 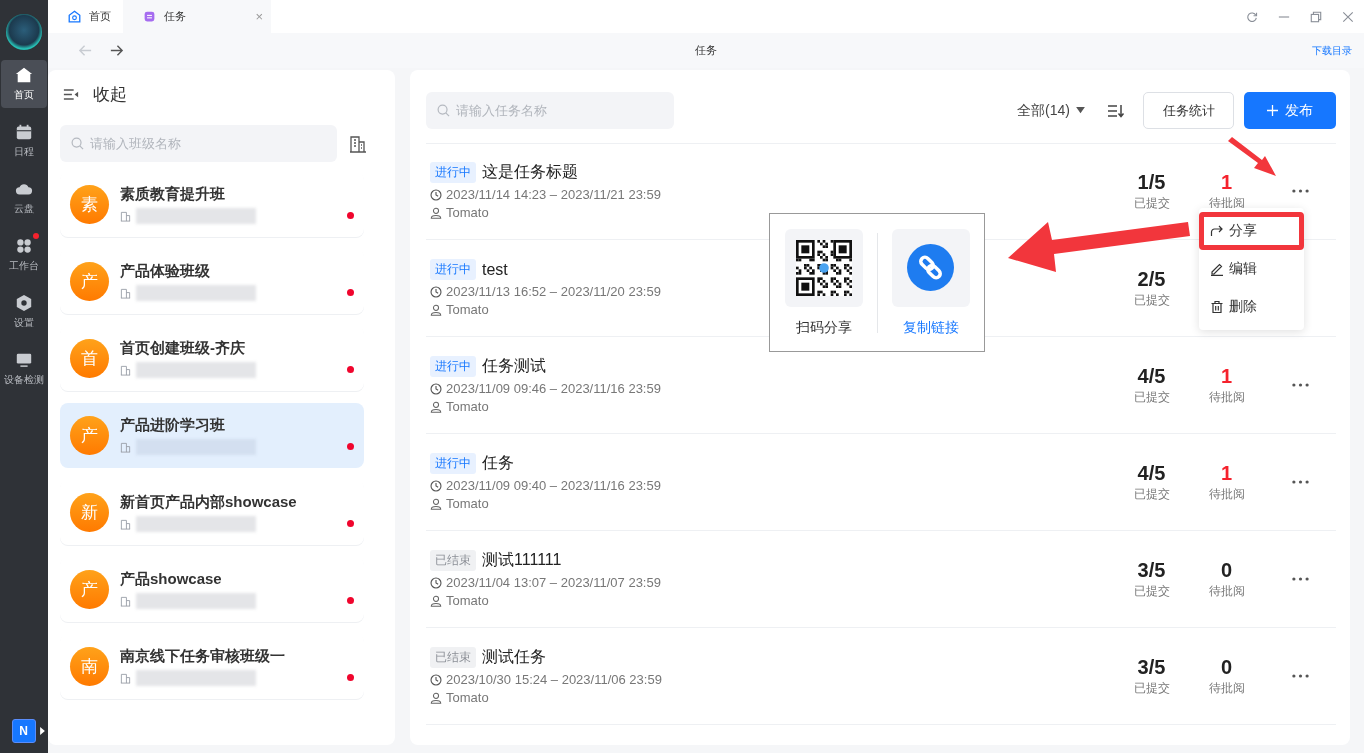 I want to click on annotation-arrow, so click(x=1252, y=156).